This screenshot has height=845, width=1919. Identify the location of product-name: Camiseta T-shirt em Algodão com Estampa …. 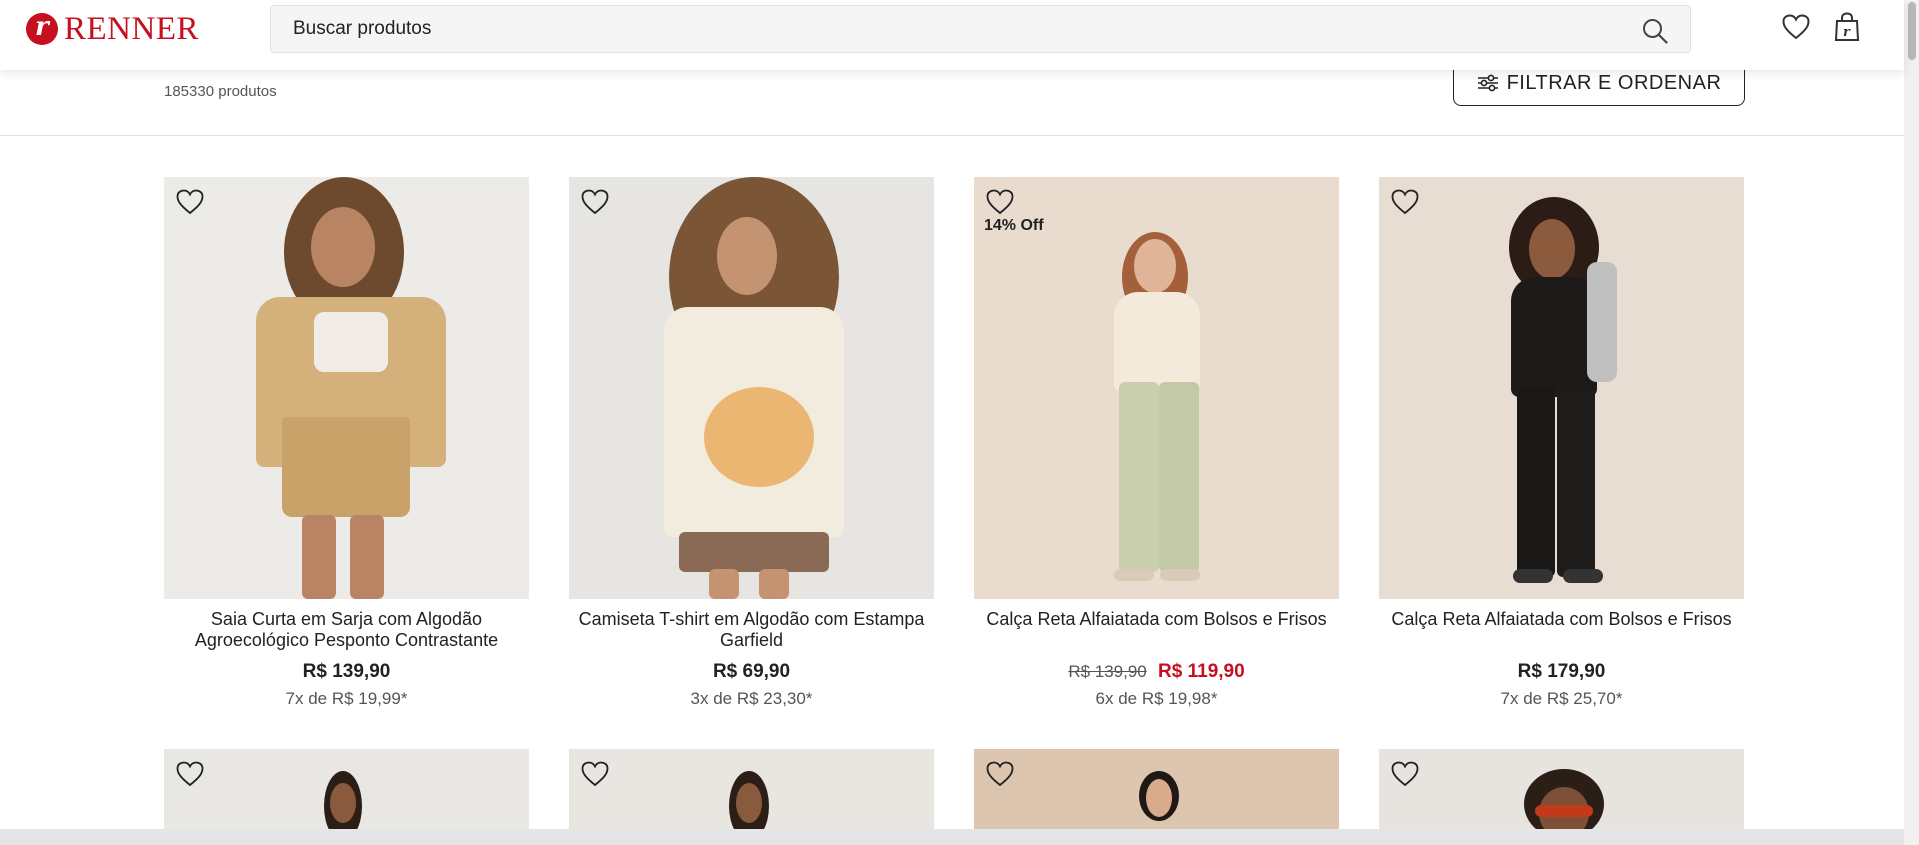
(751, 630).